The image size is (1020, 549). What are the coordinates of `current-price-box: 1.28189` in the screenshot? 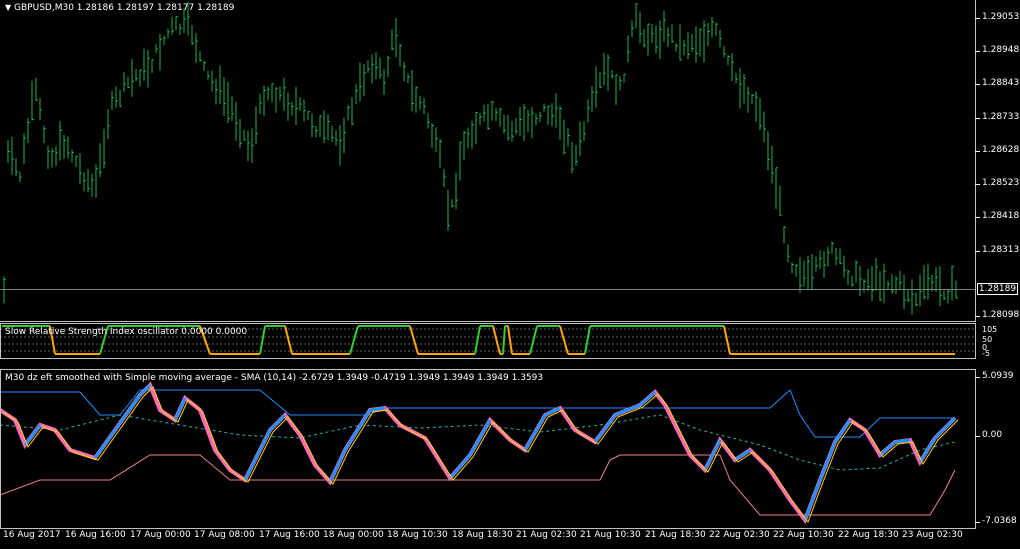 It's located at (997, 289).